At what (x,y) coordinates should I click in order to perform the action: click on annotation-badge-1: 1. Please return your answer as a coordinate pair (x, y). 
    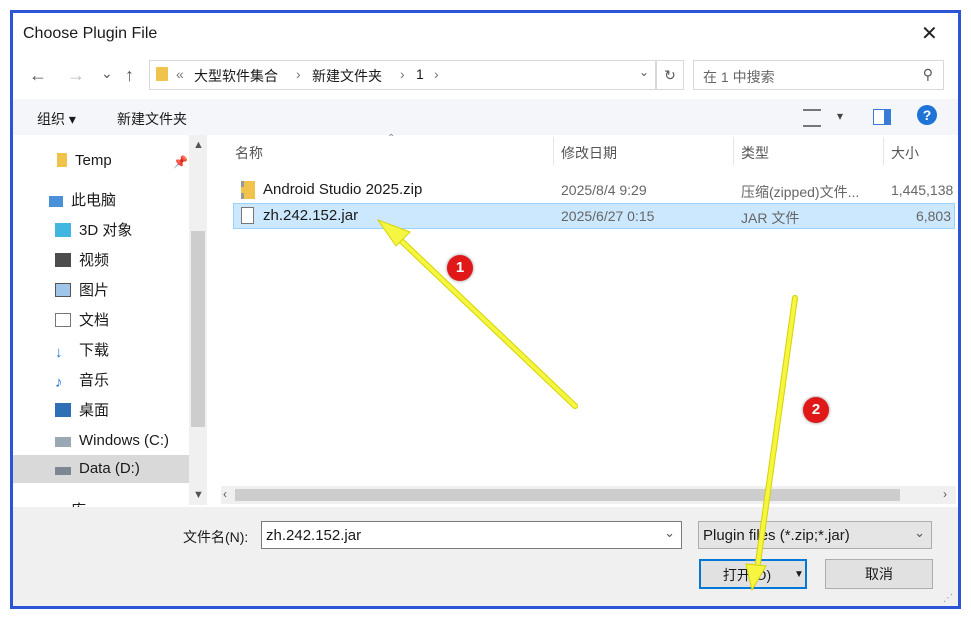
    Looking at the image, I should click on (460, 268).